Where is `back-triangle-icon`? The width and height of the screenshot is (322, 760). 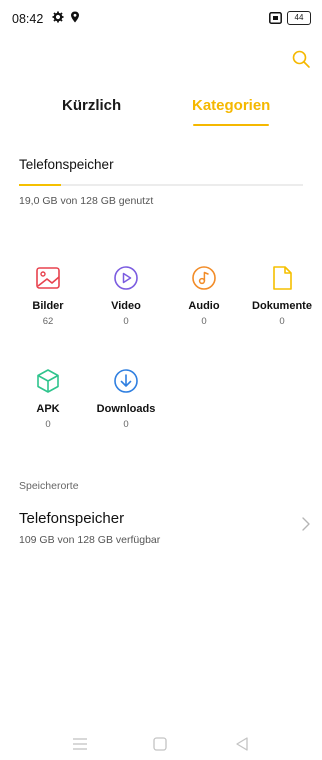
back-triangle-icon is located at coordinates (242, 744).